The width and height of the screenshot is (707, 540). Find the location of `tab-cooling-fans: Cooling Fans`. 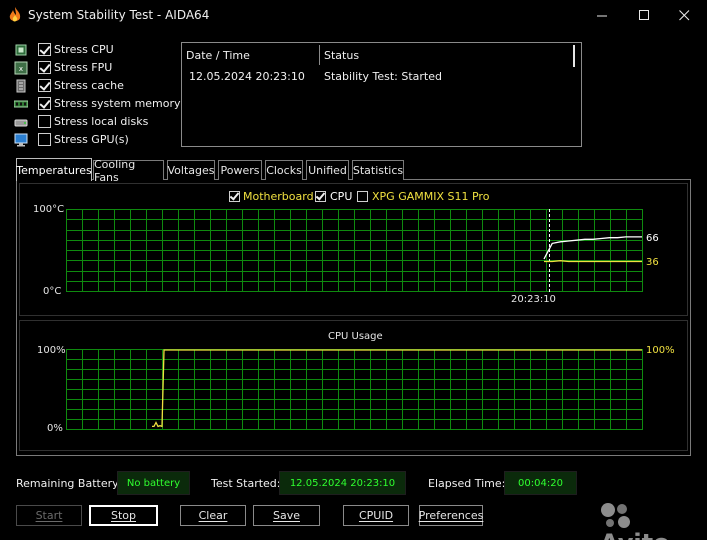

tab-cooling-fans: Cooling Fans is located at coordinates (128, 171).